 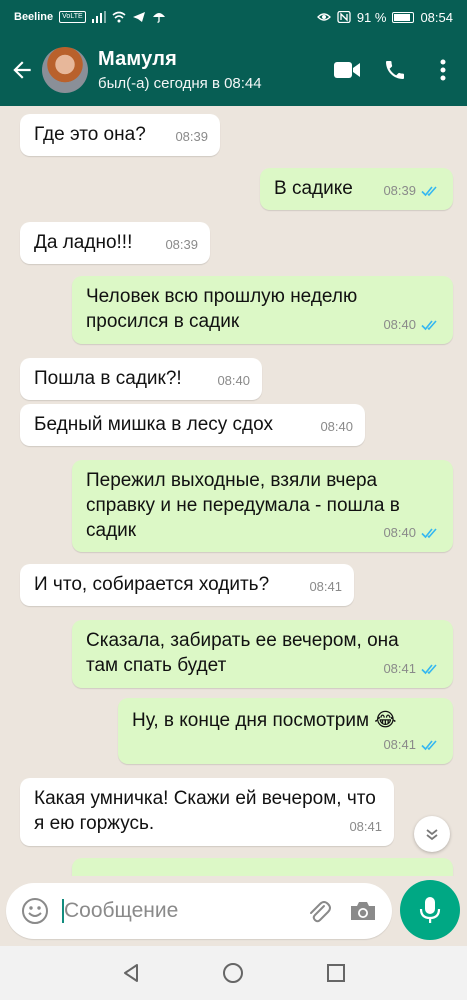 What do you see at coordinates (233, 17) in the screenshot?
I see `status-bar: Beeline VoLTE 91 % 08:54` at bounding box center [233, 17].